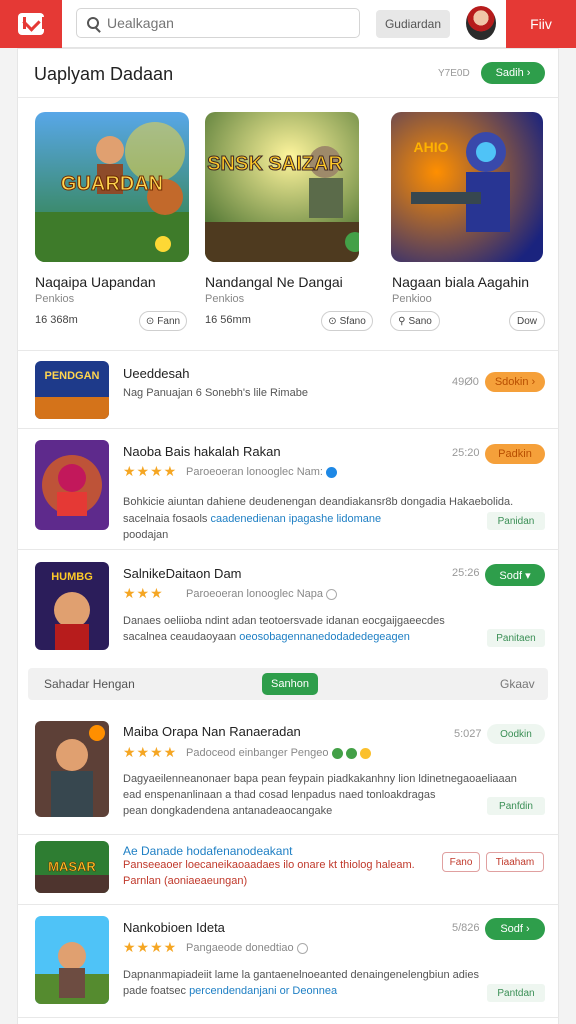  I want to click on search-input, so click(227, 23).